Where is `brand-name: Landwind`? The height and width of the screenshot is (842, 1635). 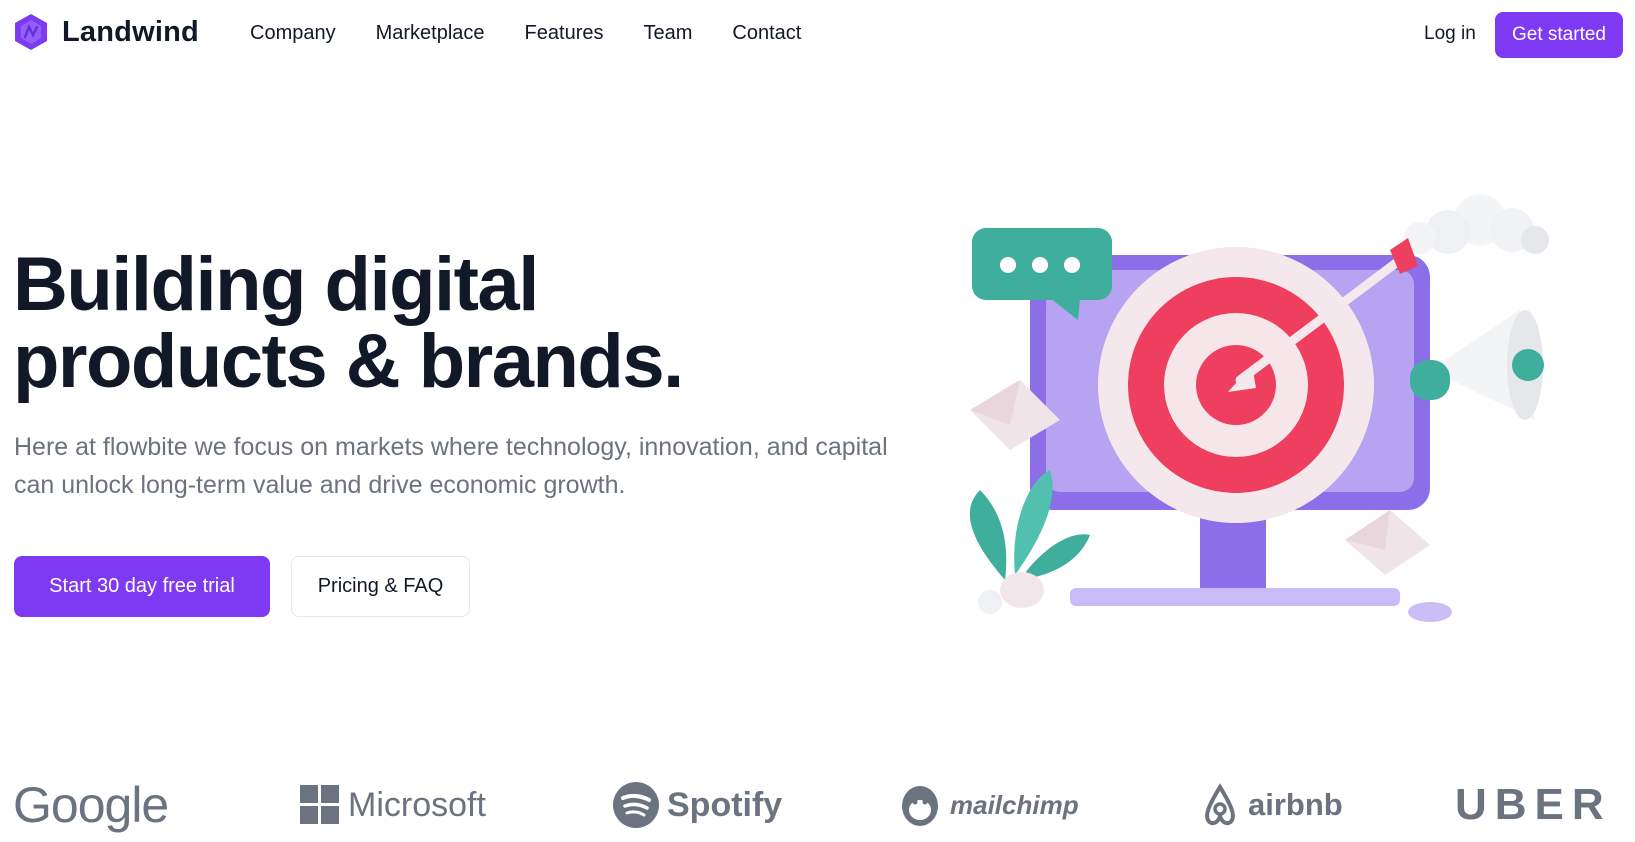 brand-name: Landwind is located at coordinates (130, 31).